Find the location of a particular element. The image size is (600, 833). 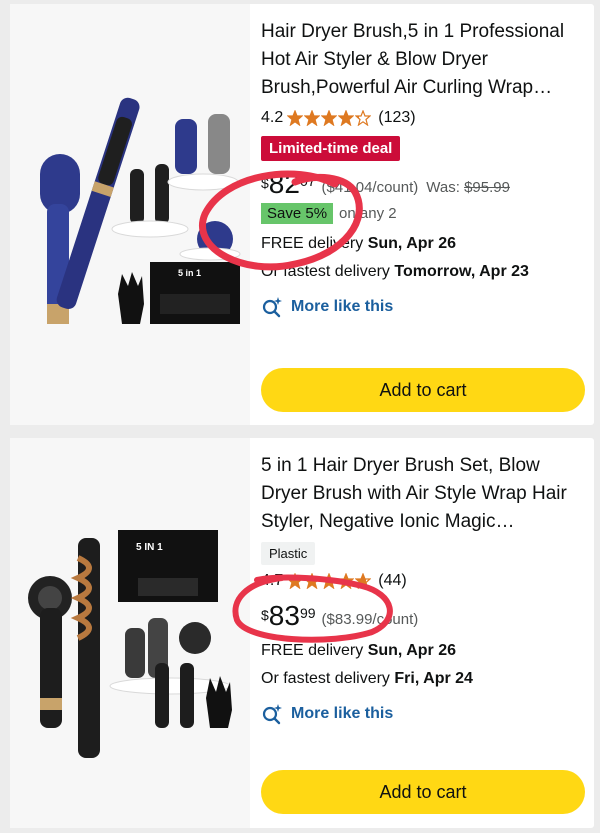

price: $ 83 99 is located at coordinates (288, 616).